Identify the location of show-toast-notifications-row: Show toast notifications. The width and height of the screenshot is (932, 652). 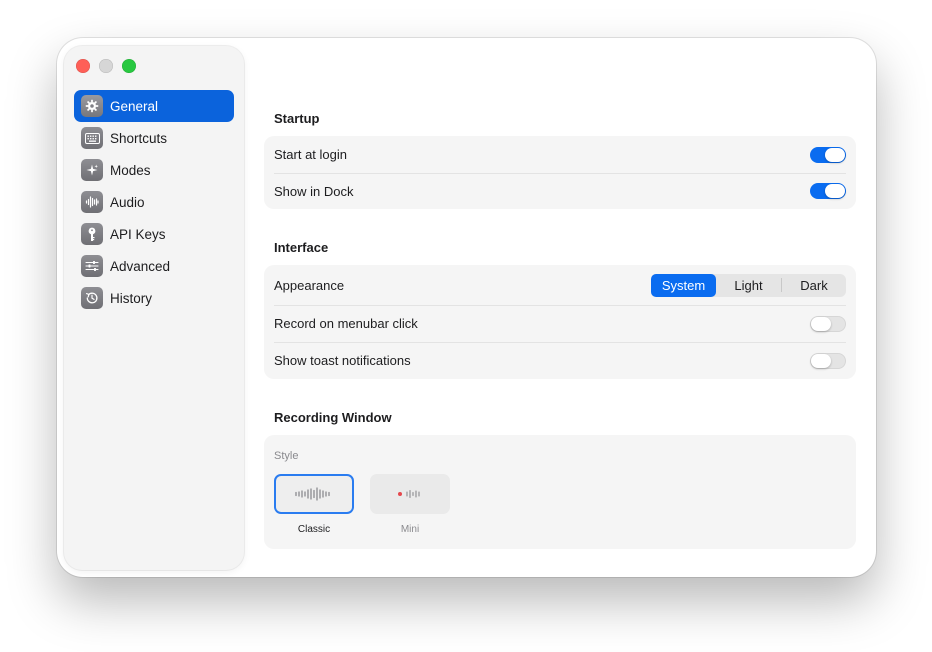
(560, 360).